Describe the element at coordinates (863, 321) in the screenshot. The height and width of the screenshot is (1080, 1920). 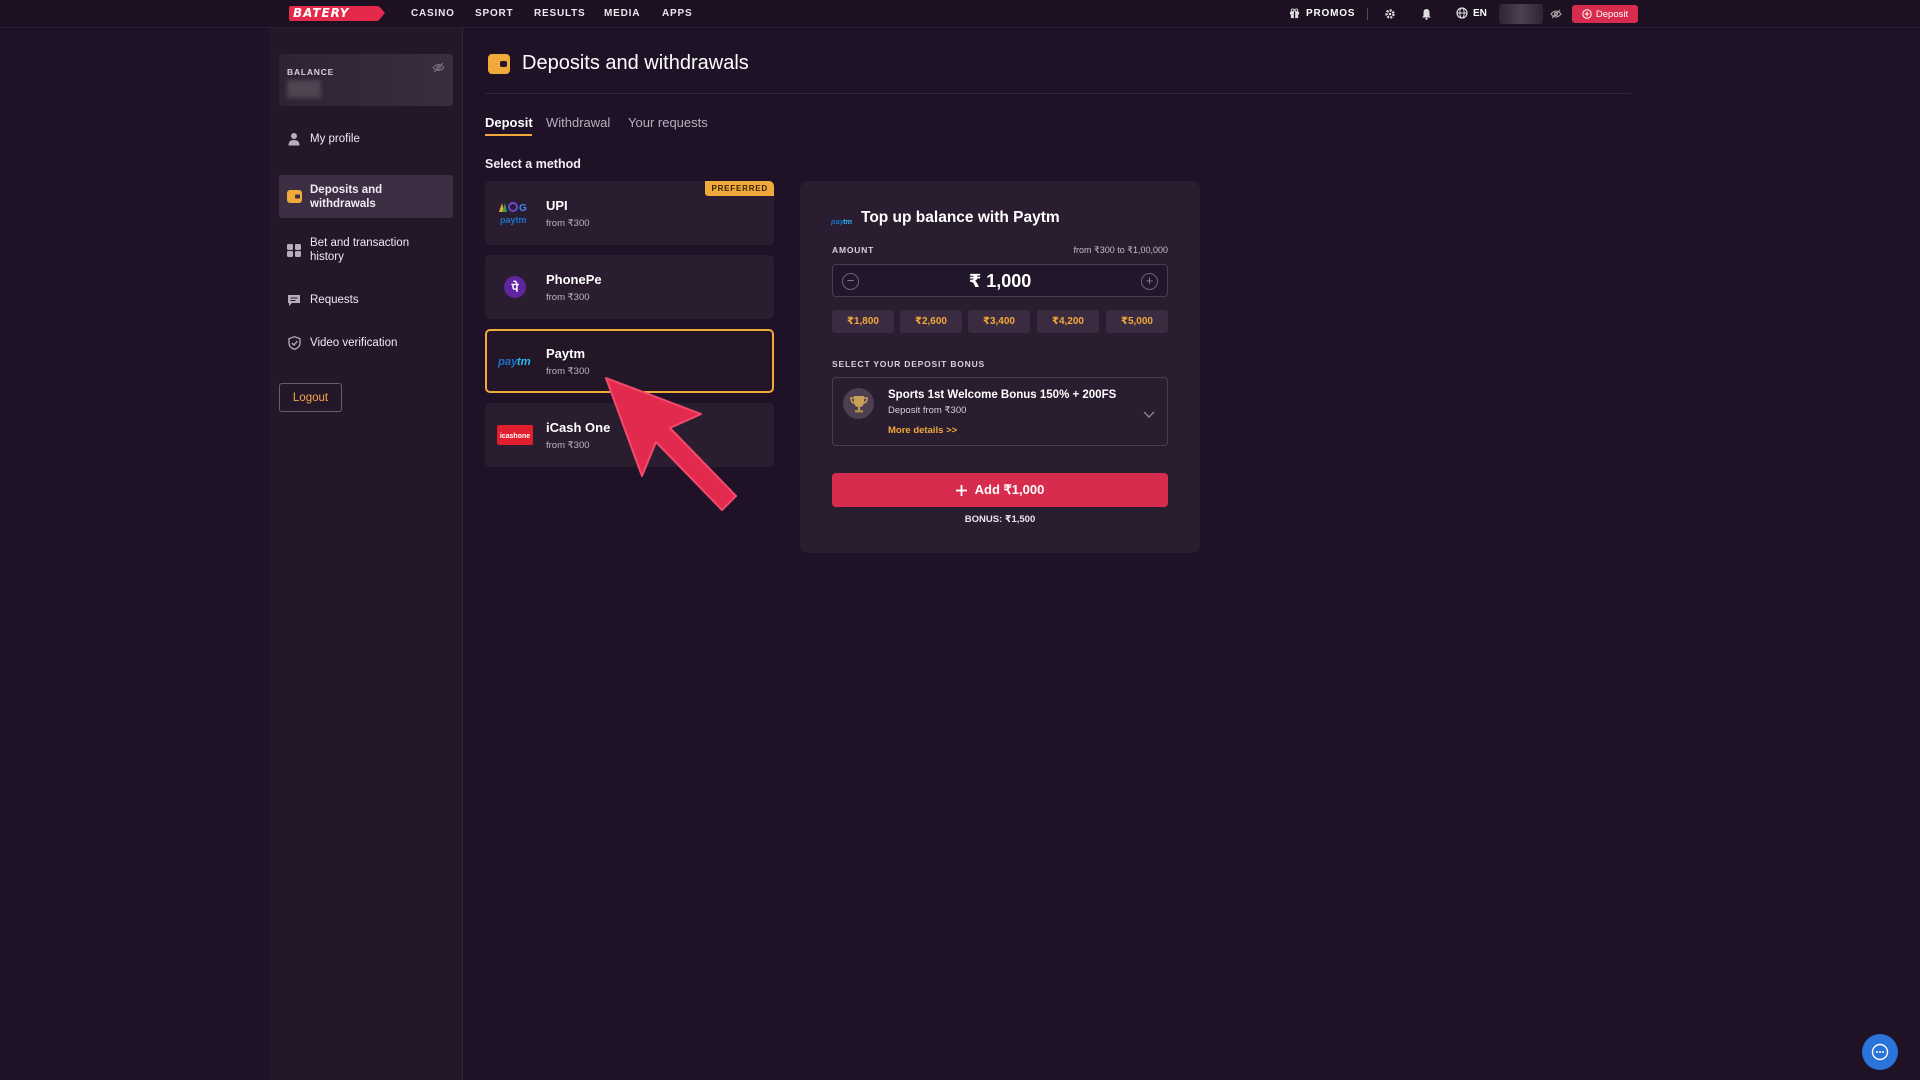
I see `amount-chip: ₹1,800` at that location.